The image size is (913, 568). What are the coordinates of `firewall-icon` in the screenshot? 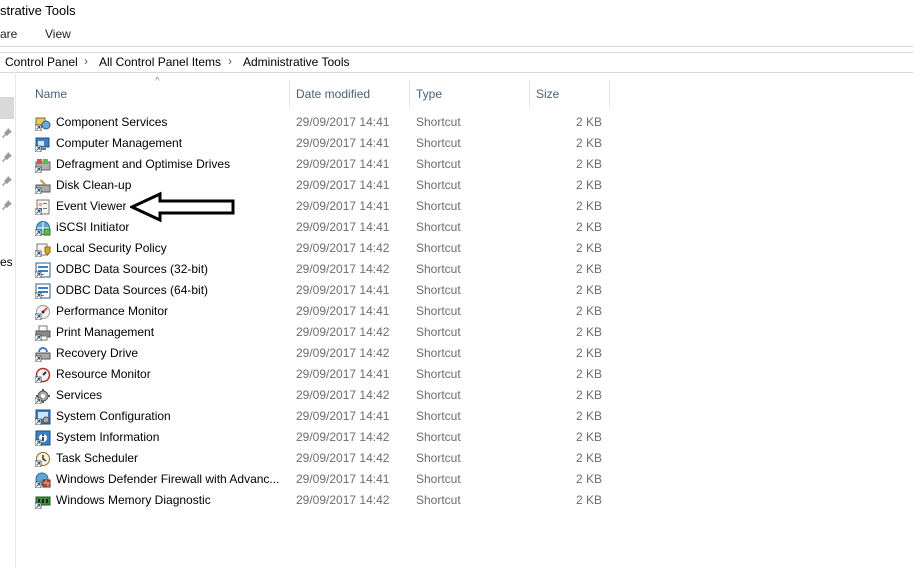 It's located at (43, 480).